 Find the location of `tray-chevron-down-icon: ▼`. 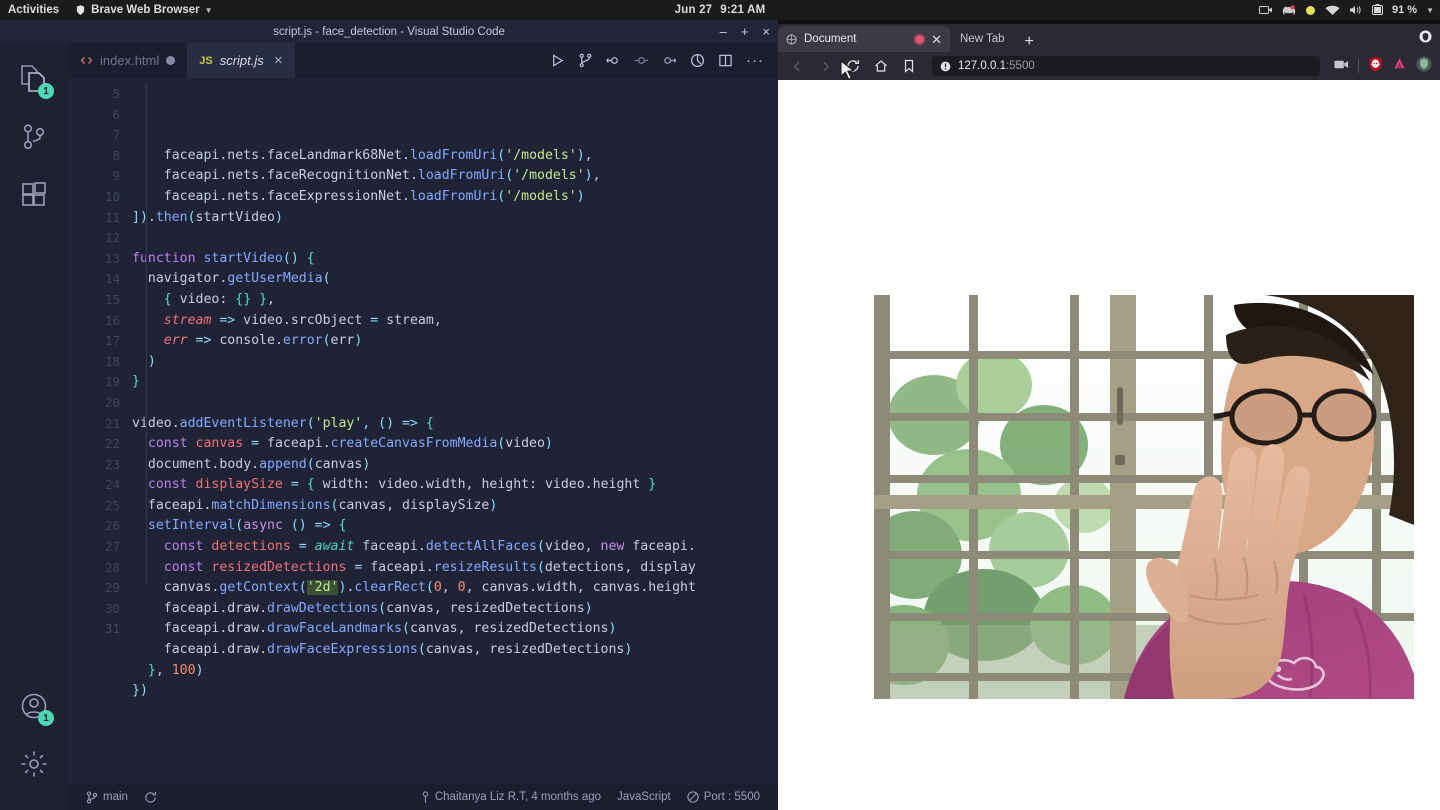

tray-chevron-down-icon: ▼ is located at coordinates (1430, 10).